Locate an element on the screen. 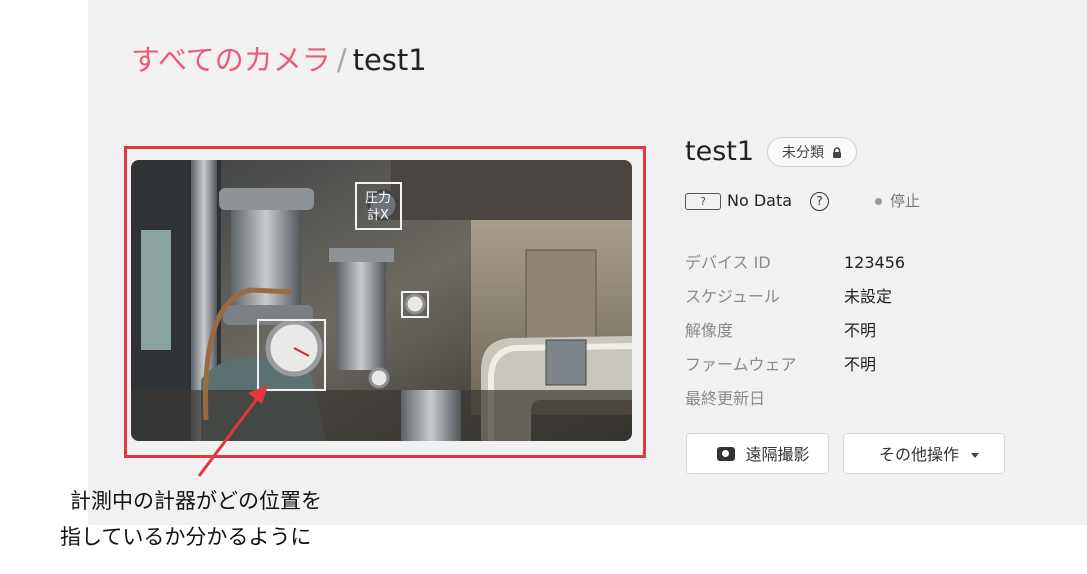 This screenshot has width=1087, height=574. annotation-line2: 指しているか分かるように is located at coordinates (186, 537).